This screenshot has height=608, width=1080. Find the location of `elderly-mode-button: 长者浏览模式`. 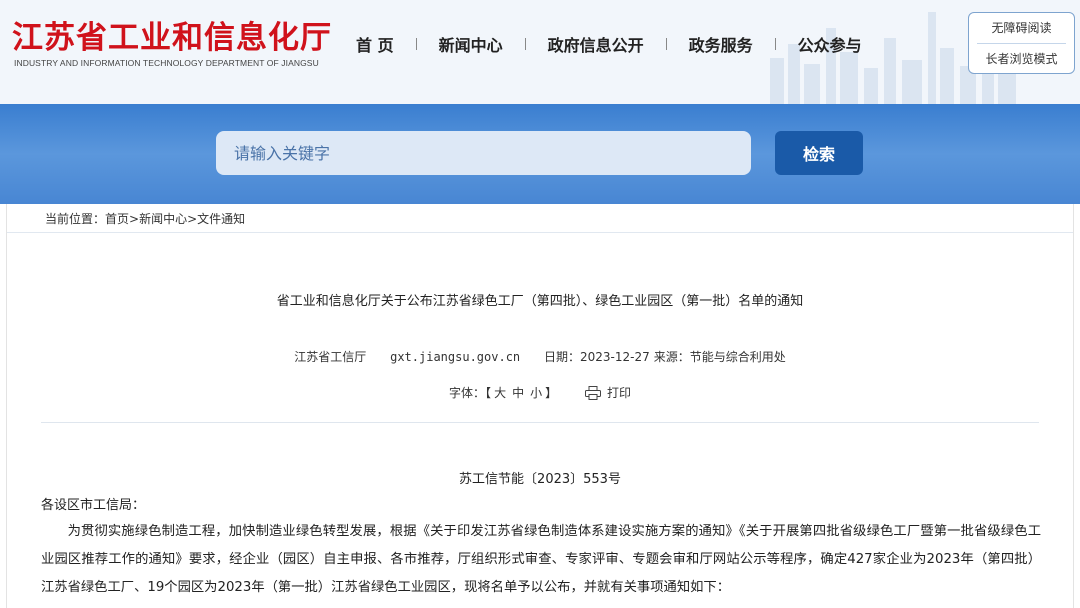

elderly-mode-button: 长者浏览模式 is located at coordinates (1021, 59).